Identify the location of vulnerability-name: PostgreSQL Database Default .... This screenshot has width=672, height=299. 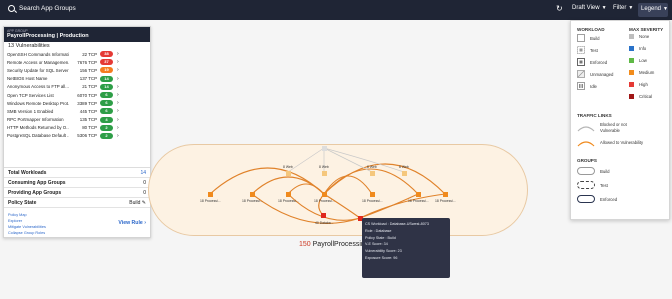
(38, 136).